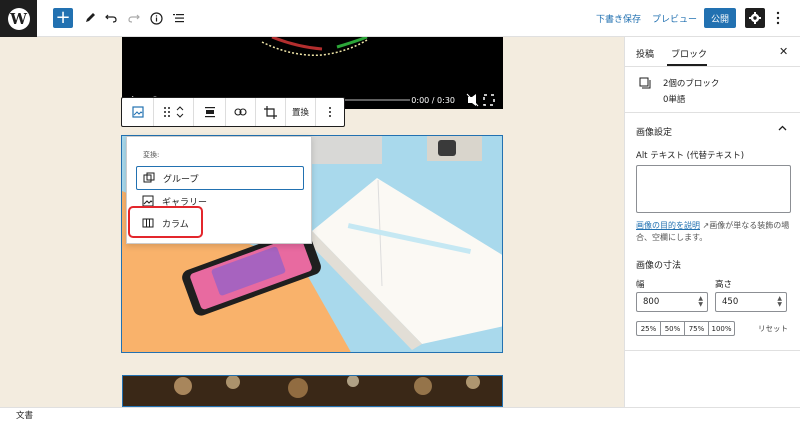  Describe the element at coordinates (271, 112) in the screenshot. I see `crop-icon` at that location.